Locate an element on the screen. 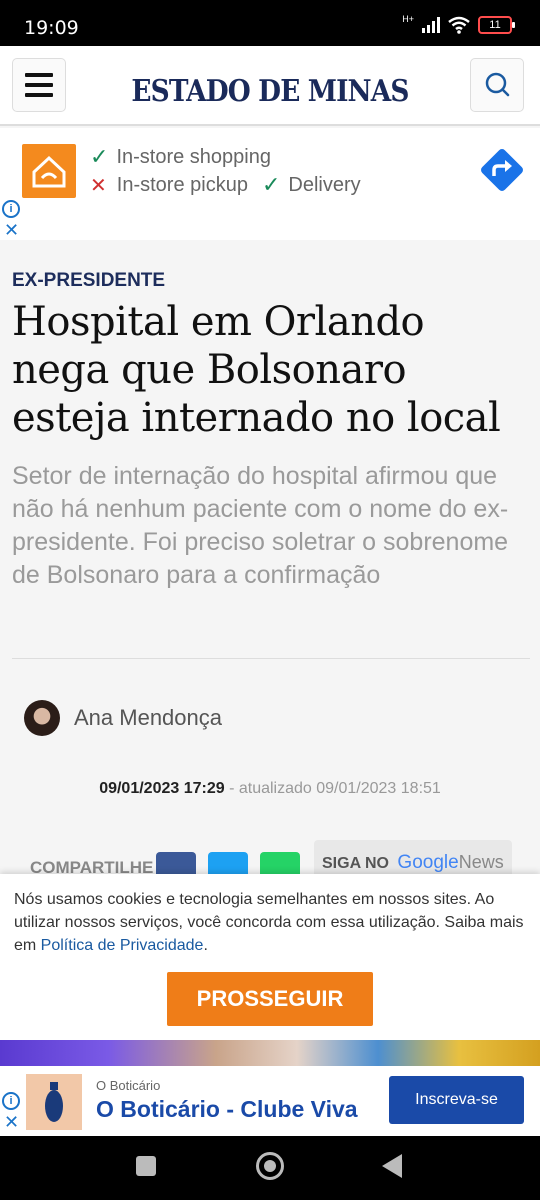 Image resolution: width=540 pixels, height=1200 pixels. proceed-button: PROSSEGUIR is located at coordinates (270, 999).